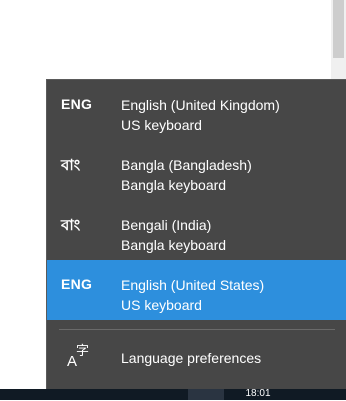 This screenshot has width=346, height=401. I want to click on taskbar-input-indicator, so click(206, 394).